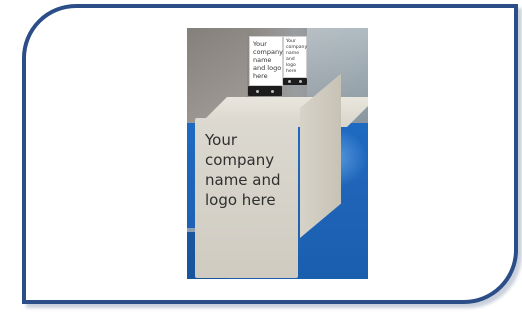  What do you see at coordinates (295, 81) in the screenshot?
I see `sign-stand-small` at bounding box center [295, 81].